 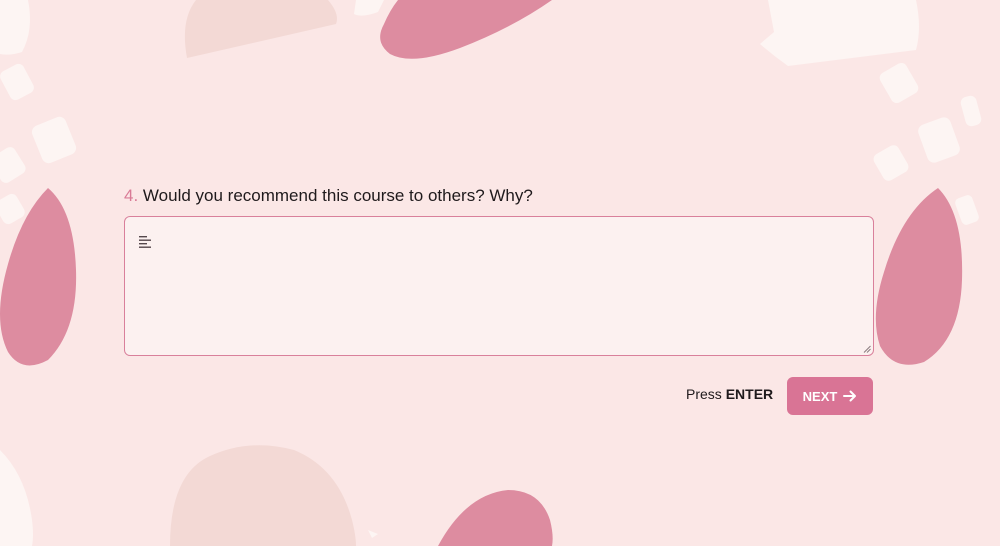 I want to click on light-flake-bottom, so click(x=373, y=534).